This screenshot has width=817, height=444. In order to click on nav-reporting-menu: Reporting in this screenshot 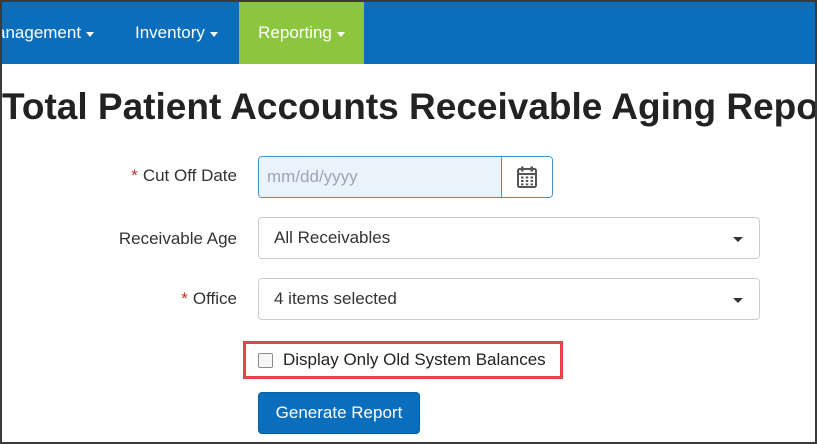, I will do `click(301, 33)`.